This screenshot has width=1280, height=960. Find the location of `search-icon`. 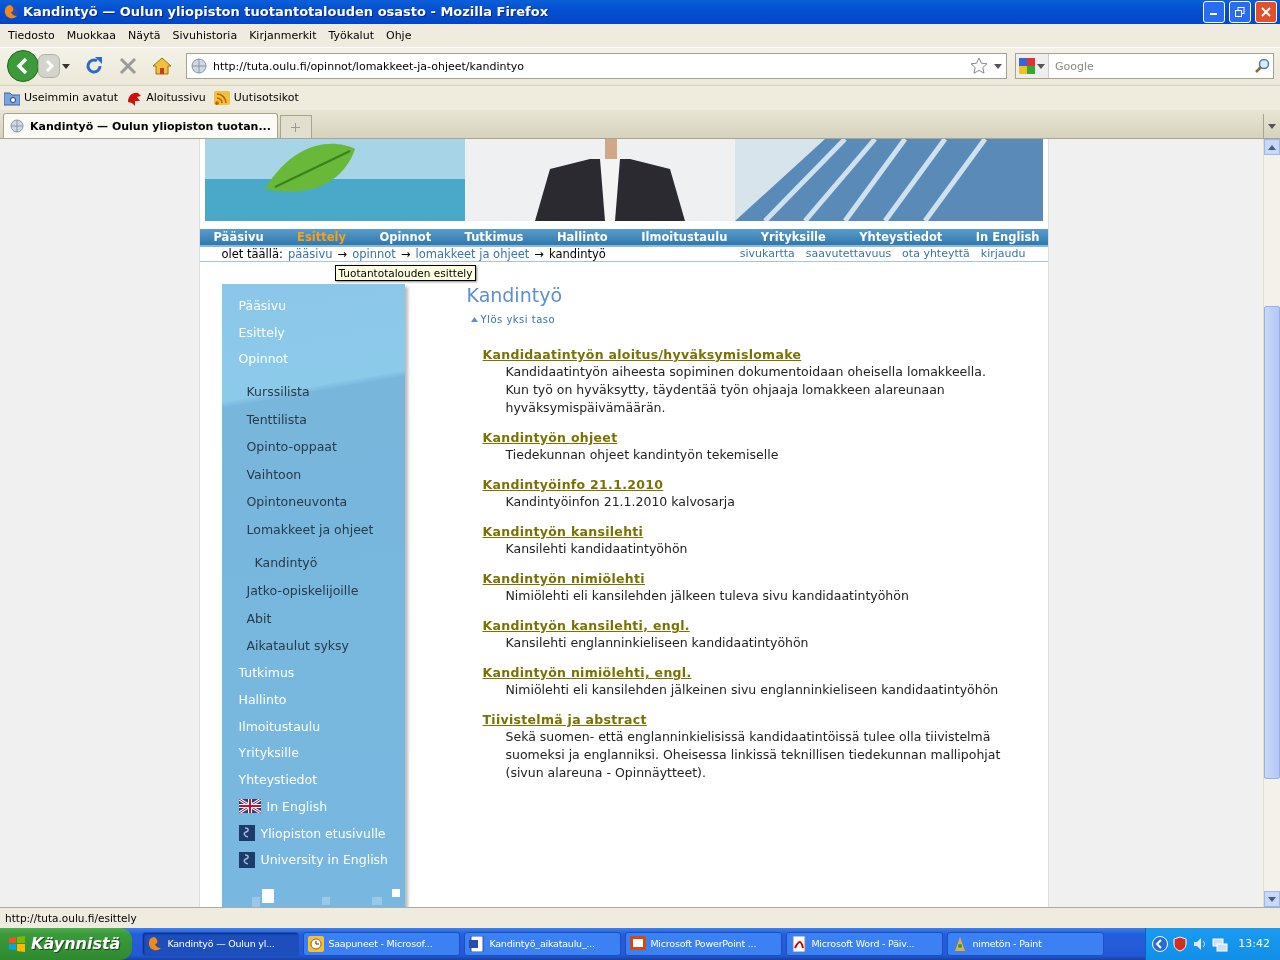

search-icon is located at coordinates (1262, 66).